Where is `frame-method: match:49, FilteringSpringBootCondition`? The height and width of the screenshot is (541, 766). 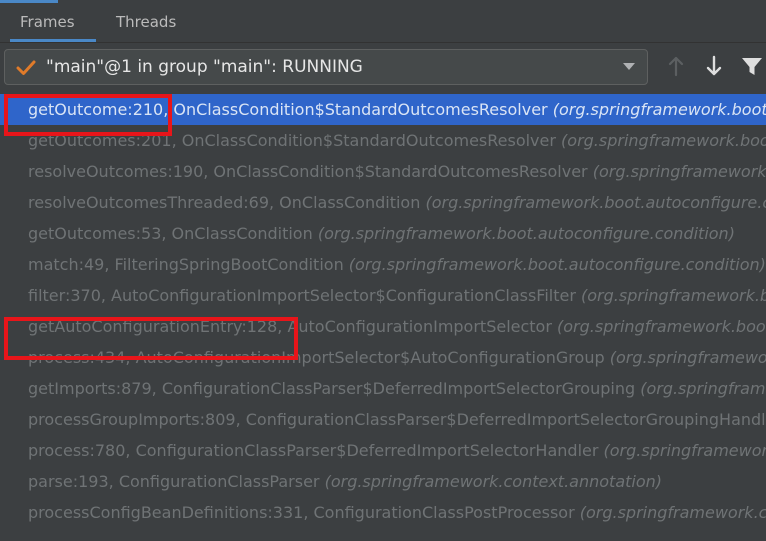 frame-method: match:49, FilteringSpringBootCondition is located at coordinates (188, 264).